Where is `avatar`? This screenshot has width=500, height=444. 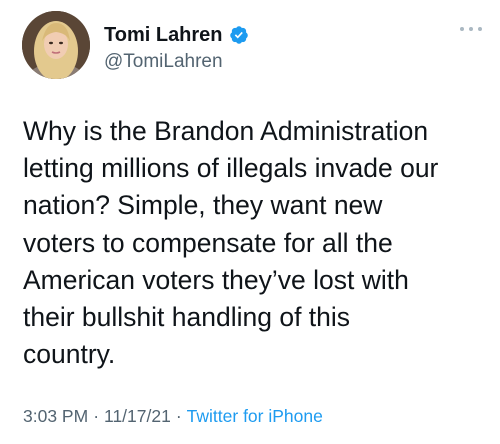 avatar is located at coordinates (56, 45).